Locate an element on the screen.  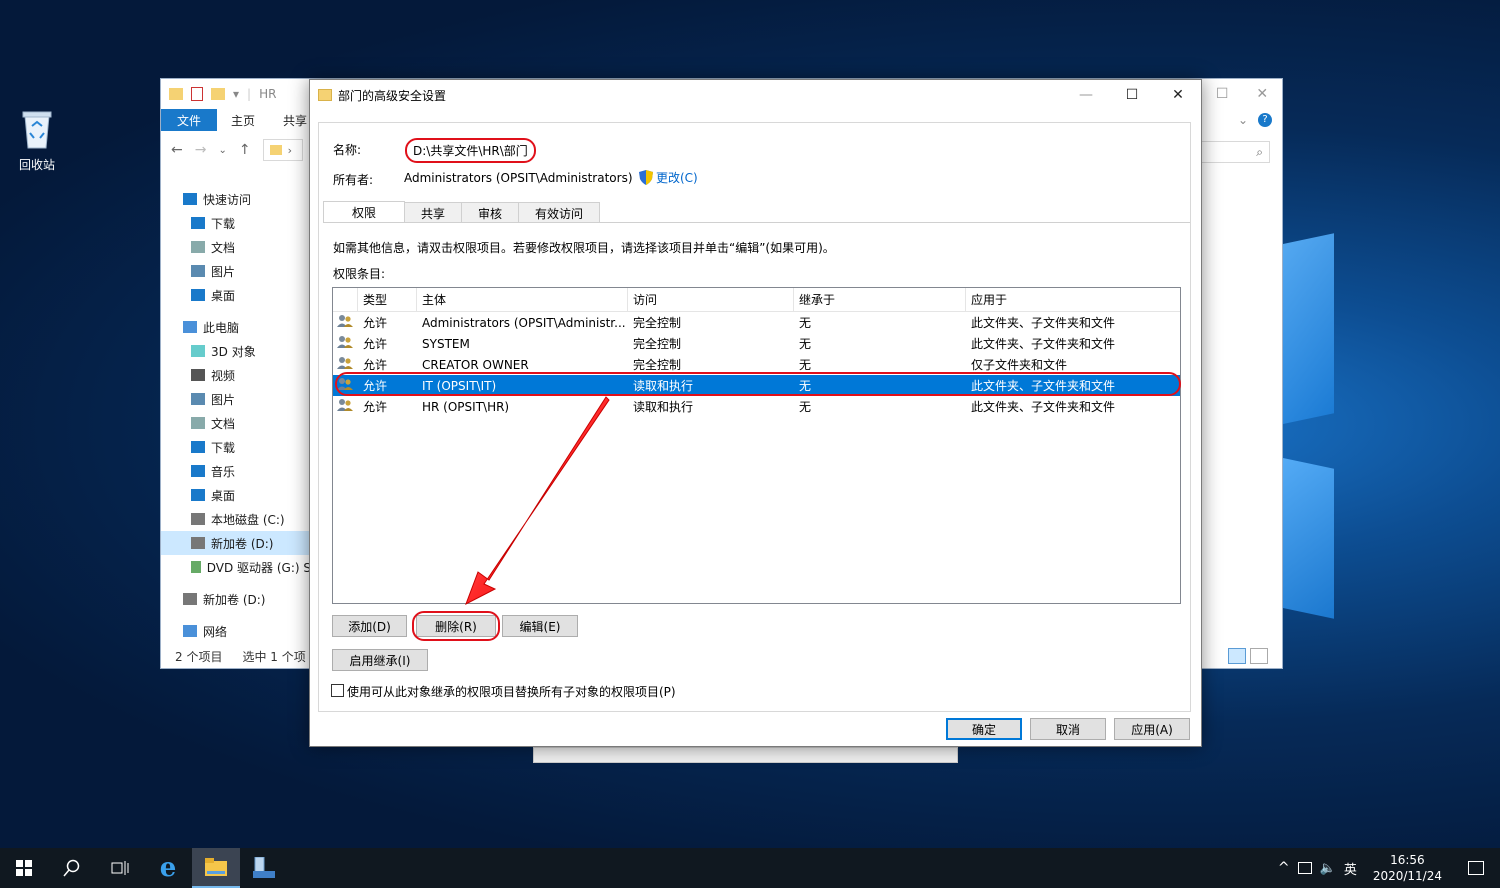
clock-date: 2020/11/24 is located at coordinates (1407, 876).